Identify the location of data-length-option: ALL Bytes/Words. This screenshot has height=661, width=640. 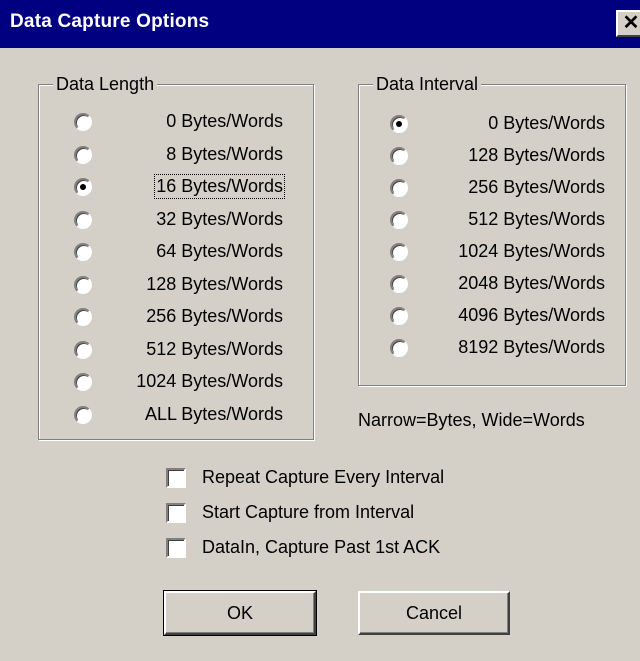
(178, 415).